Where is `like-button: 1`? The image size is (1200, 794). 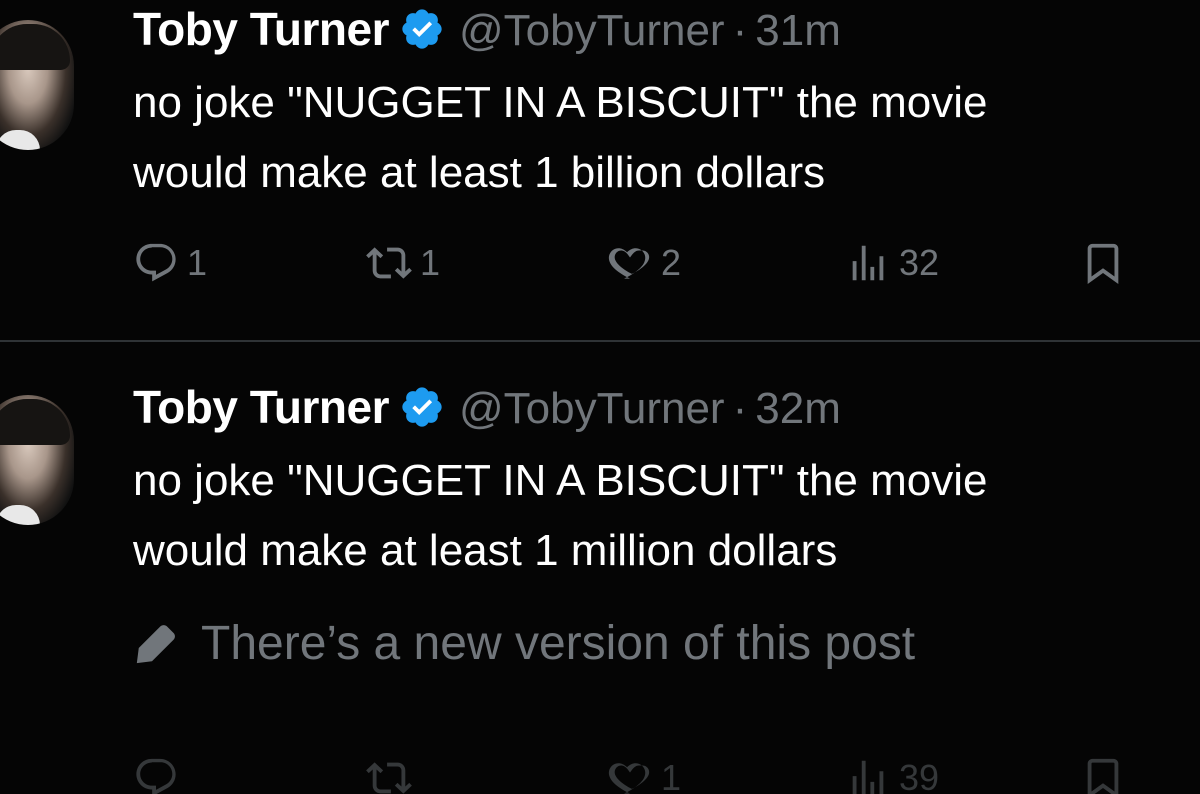
like-button: 1 is located at coordinates (644, 771).